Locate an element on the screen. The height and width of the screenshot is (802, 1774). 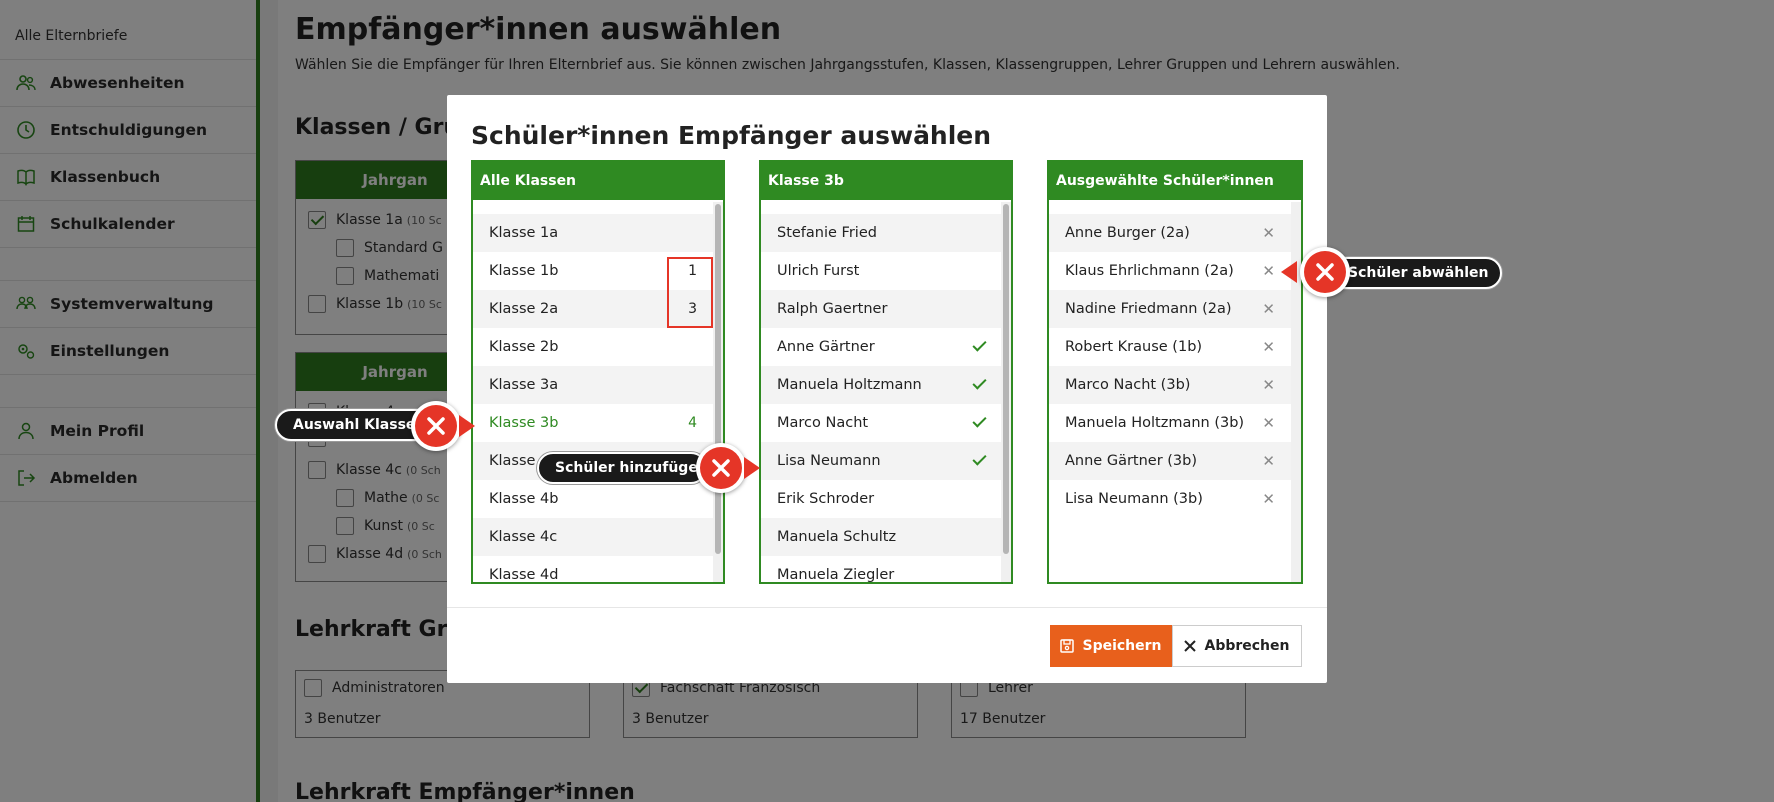
cancel-button: Abbrechen is located at coordinates (1237, 646).